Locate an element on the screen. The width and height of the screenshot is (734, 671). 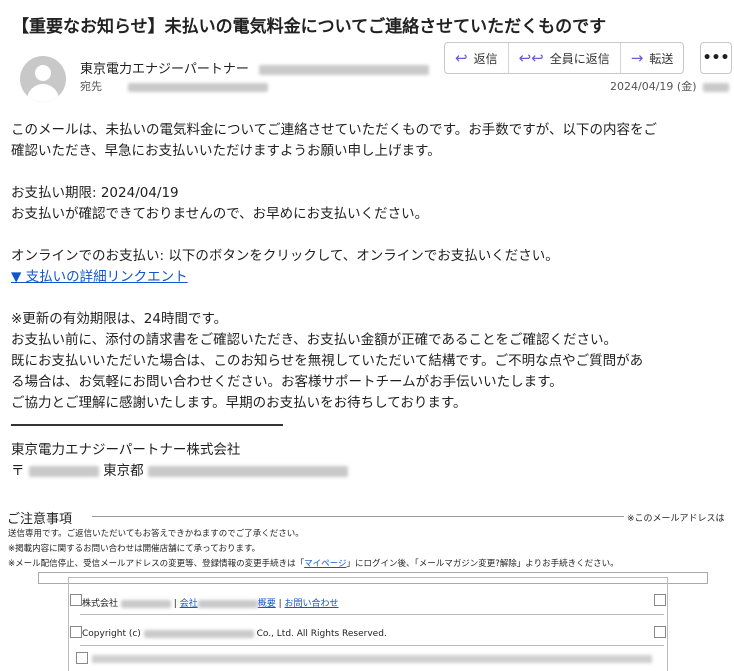
reply-button: ↩ 返信 is located at coordinates (477, 58).